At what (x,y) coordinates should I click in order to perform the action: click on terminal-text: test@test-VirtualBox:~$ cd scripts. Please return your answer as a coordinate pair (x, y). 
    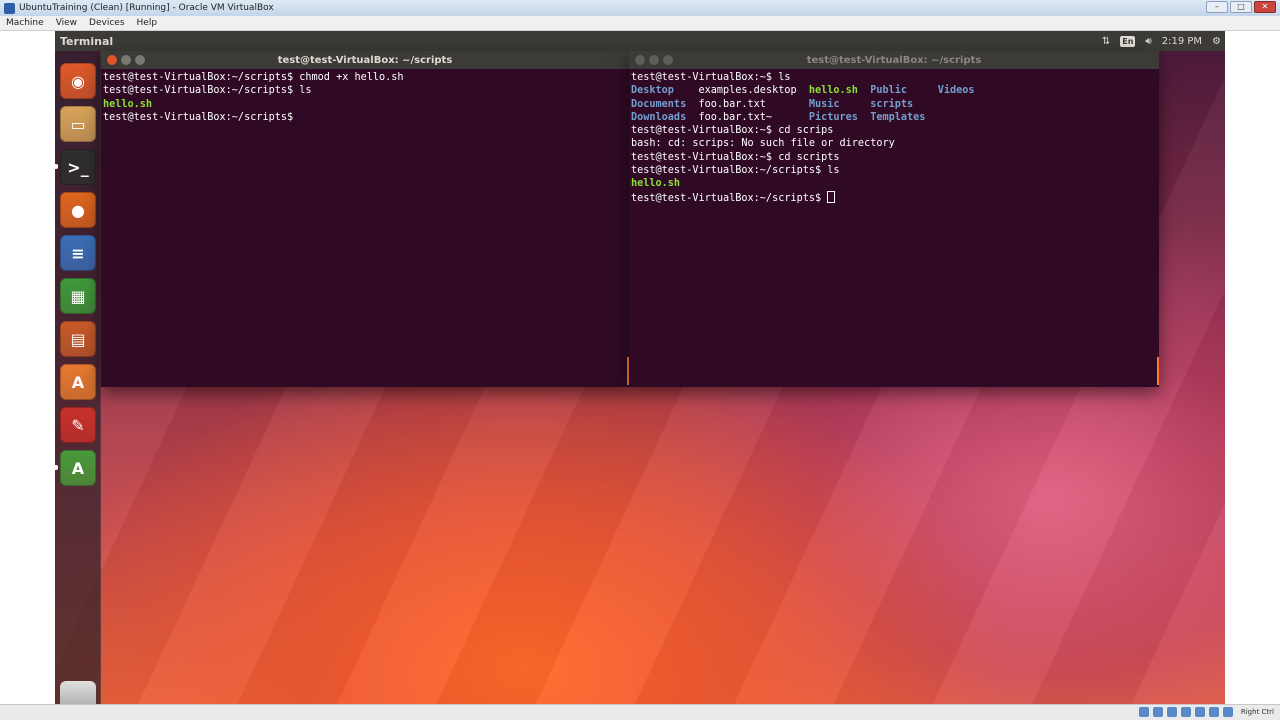
    Looking at the image, I should click on (735, 157).